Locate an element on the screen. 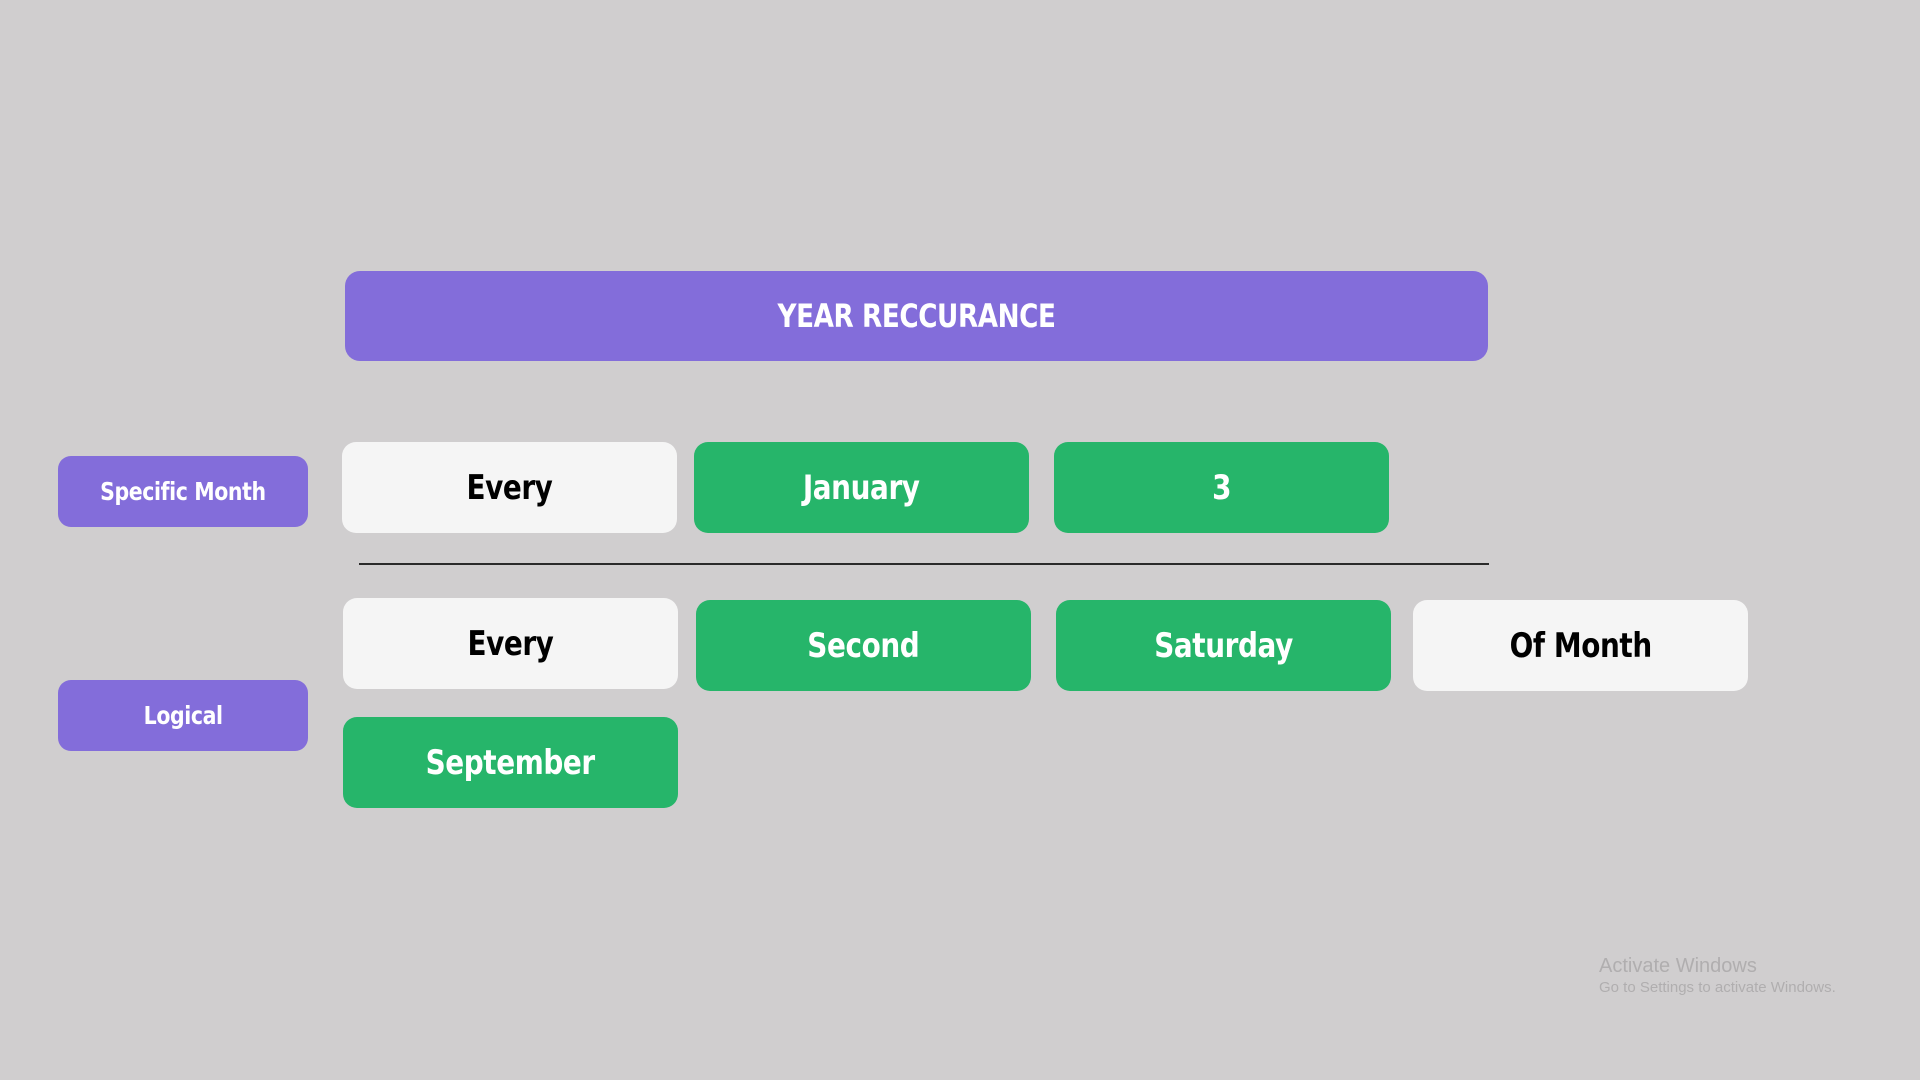  option-text: Second is located at coordinates (863, 645).